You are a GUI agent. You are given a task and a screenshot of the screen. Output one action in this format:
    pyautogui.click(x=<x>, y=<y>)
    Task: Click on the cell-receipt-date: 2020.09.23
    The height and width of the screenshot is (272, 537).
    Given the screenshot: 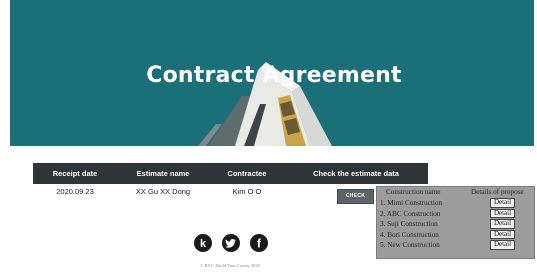 What is the action you would take?
    pyautogui.click(x=75, y=191)
    